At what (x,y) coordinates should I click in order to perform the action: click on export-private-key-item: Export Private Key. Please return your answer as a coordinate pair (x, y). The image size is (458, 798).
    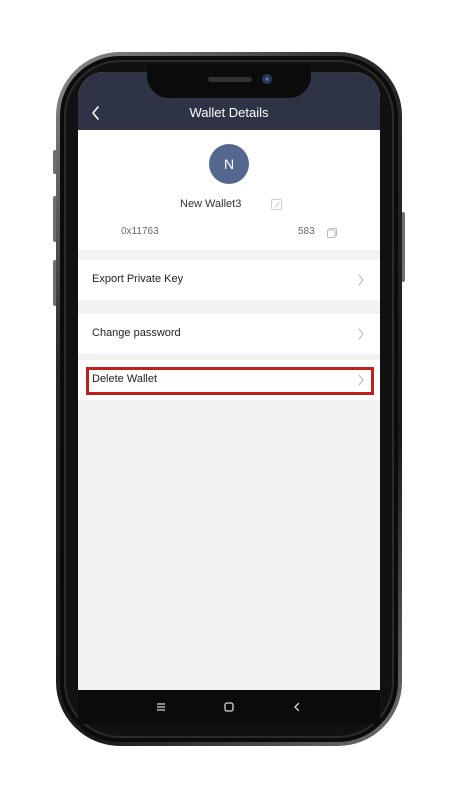
    Looking at the image, I should click on (229, 280).